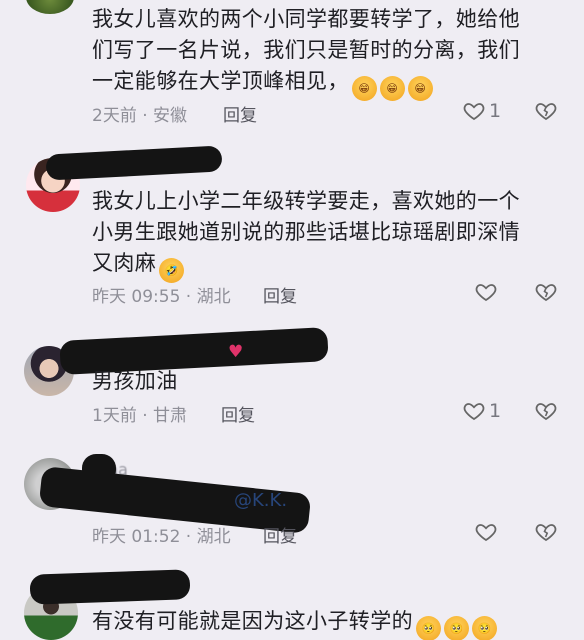 The height and width of the screenshot is (640, 584). What do you see at coordinates (140, 416) in the screenshot?
I see `comment-meta: 1天前 · 甘肃` at bounding box center [140, 416].